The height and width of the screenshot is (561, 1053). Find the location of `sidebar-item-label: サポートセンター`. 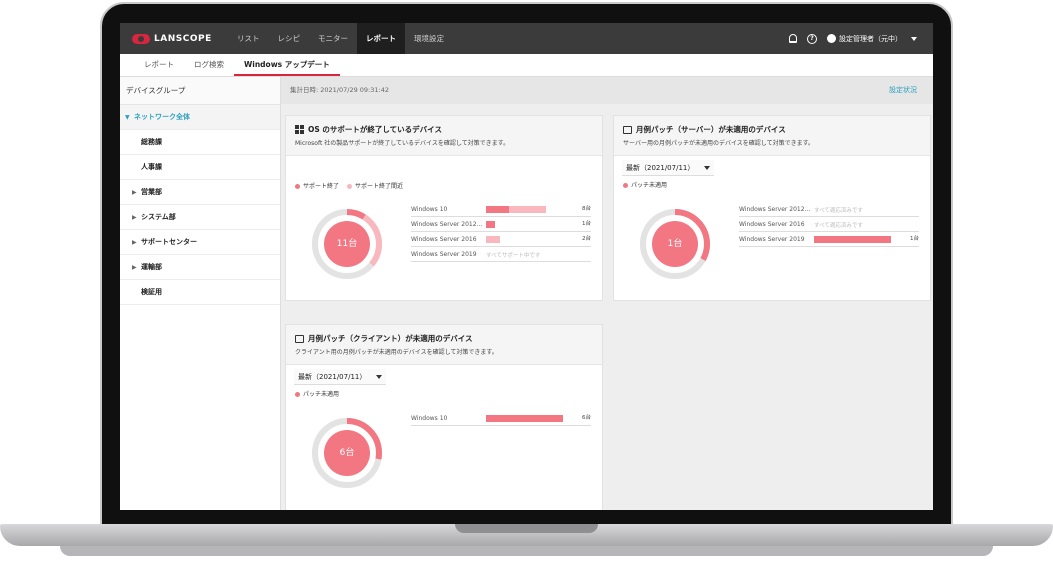

sidebar-item-label: サポートセンター is located at coordinates (169, 242).